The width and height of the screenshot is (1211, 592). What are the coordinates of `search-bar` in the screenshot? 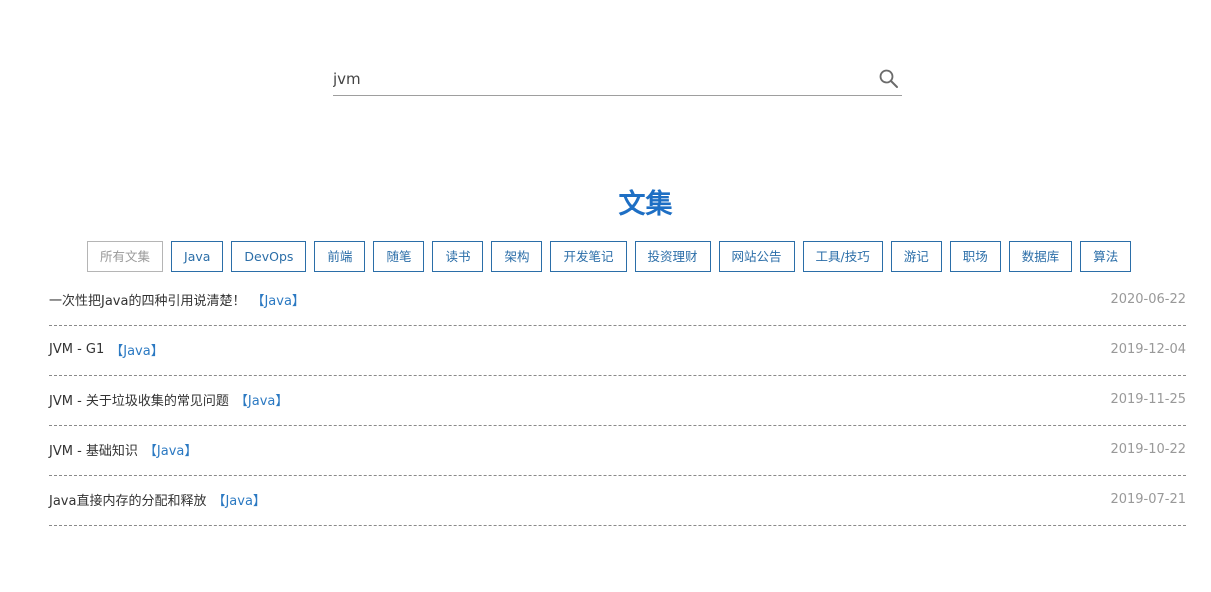 It's located at (617, 79).